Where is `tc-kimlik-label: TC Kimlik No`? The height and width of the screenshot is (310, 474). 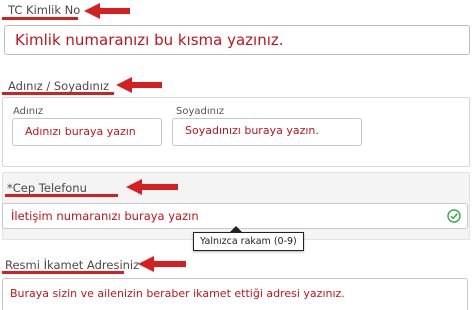
tc-kimlik-label: TC Kimlik No is located at coordinates (44, 10).